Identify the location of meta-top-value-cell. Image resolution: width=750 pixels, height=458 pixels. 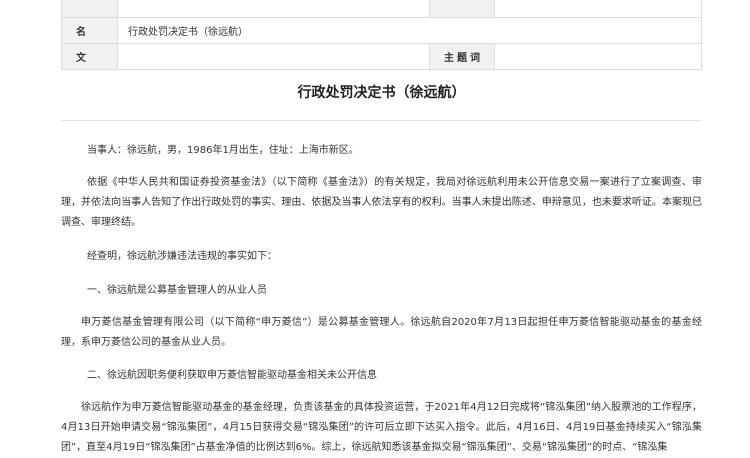
(273, 9).